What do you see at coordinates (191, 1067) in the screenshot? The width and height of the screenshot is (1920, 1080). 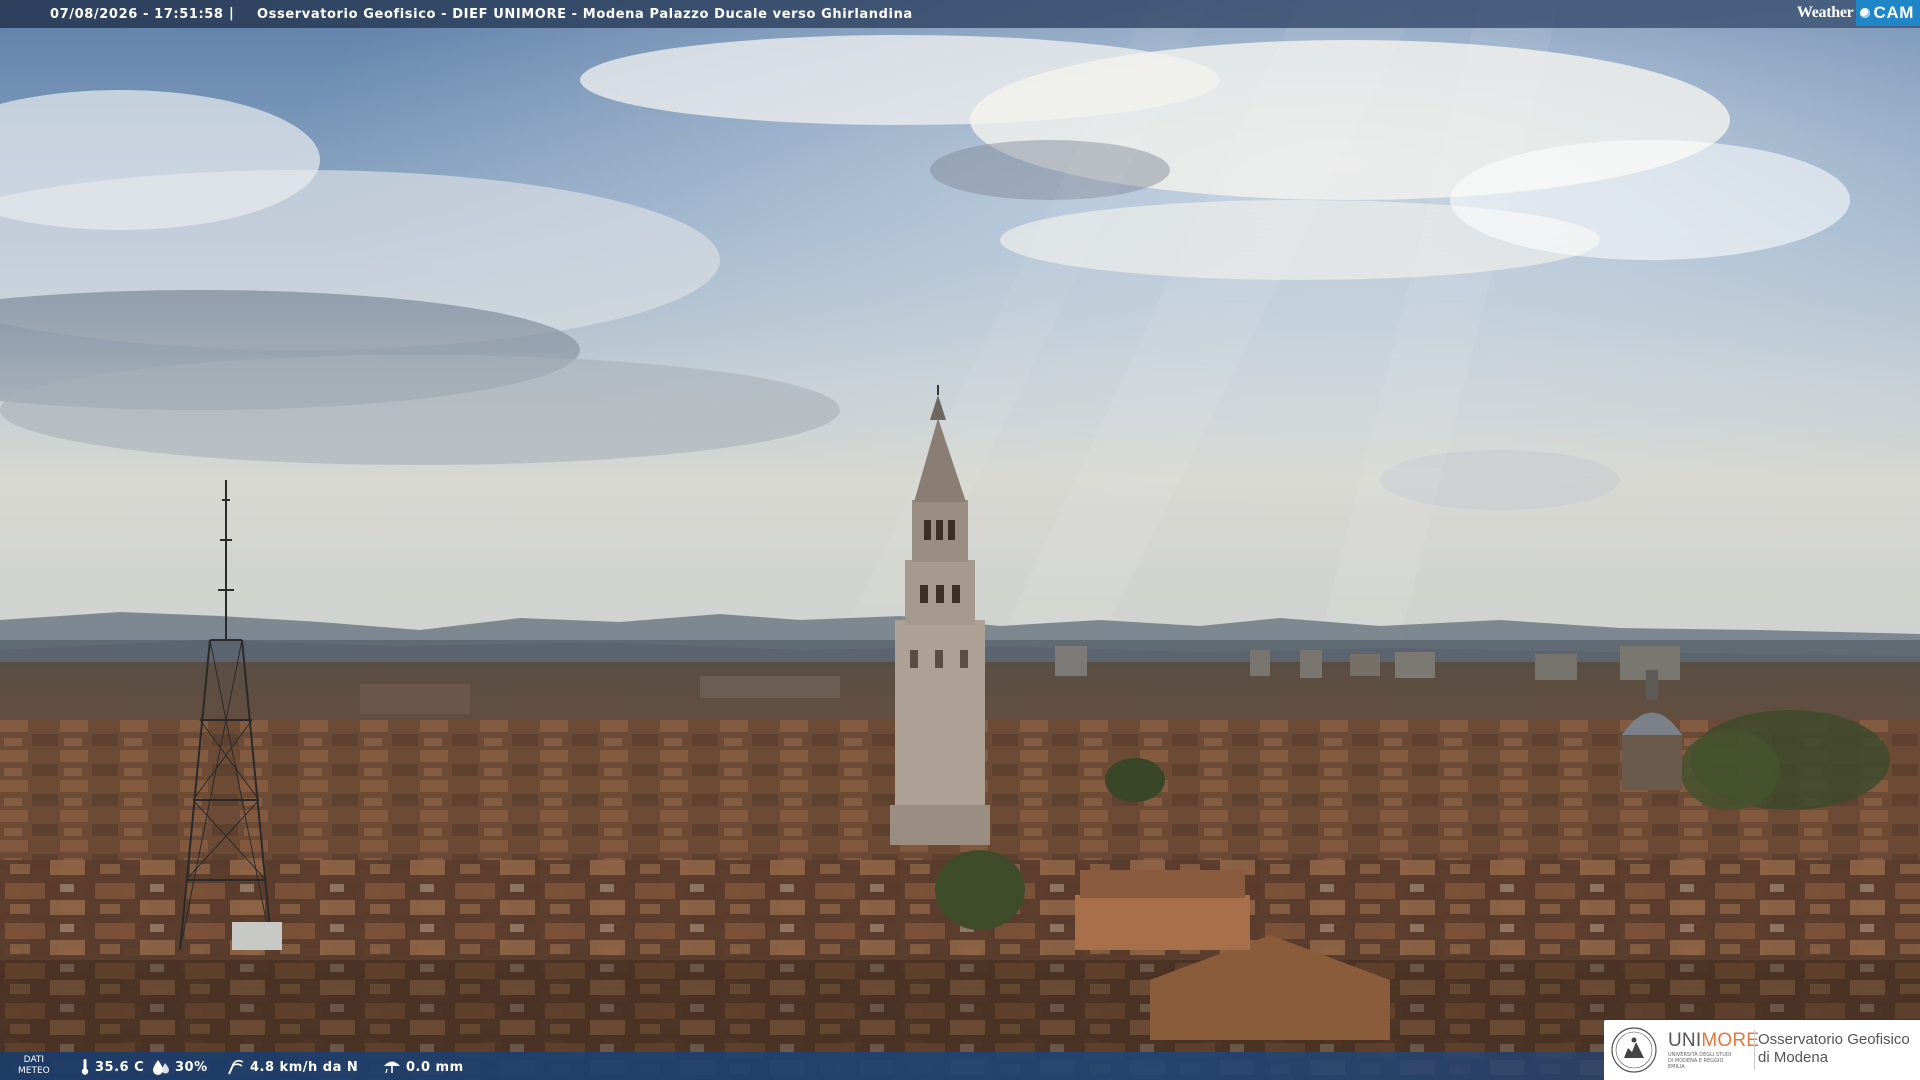 I see `humidity-value: 30%` at bounding box center [191, 1067].